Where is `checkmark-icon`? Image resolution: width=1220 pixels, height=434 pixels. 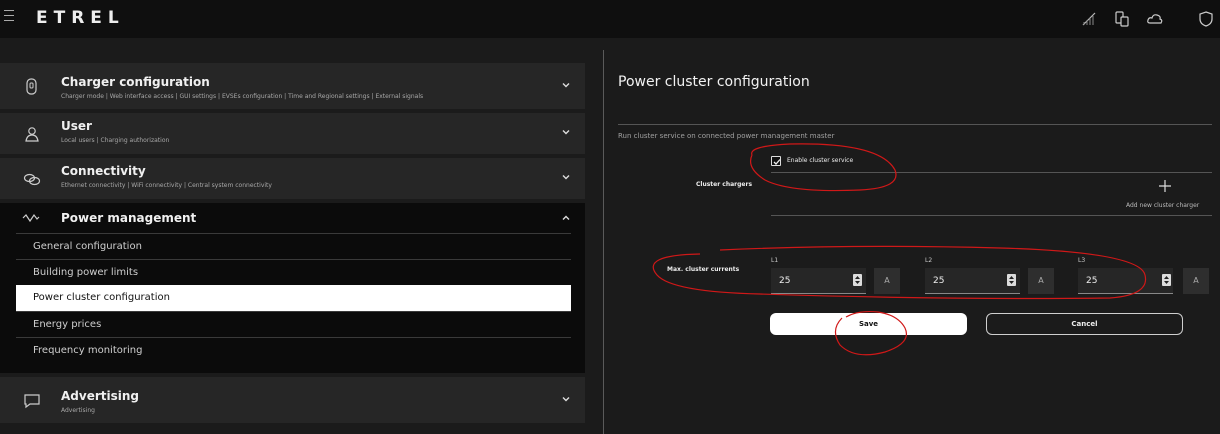
checkmark-icon is located at coordinates (777, 162).